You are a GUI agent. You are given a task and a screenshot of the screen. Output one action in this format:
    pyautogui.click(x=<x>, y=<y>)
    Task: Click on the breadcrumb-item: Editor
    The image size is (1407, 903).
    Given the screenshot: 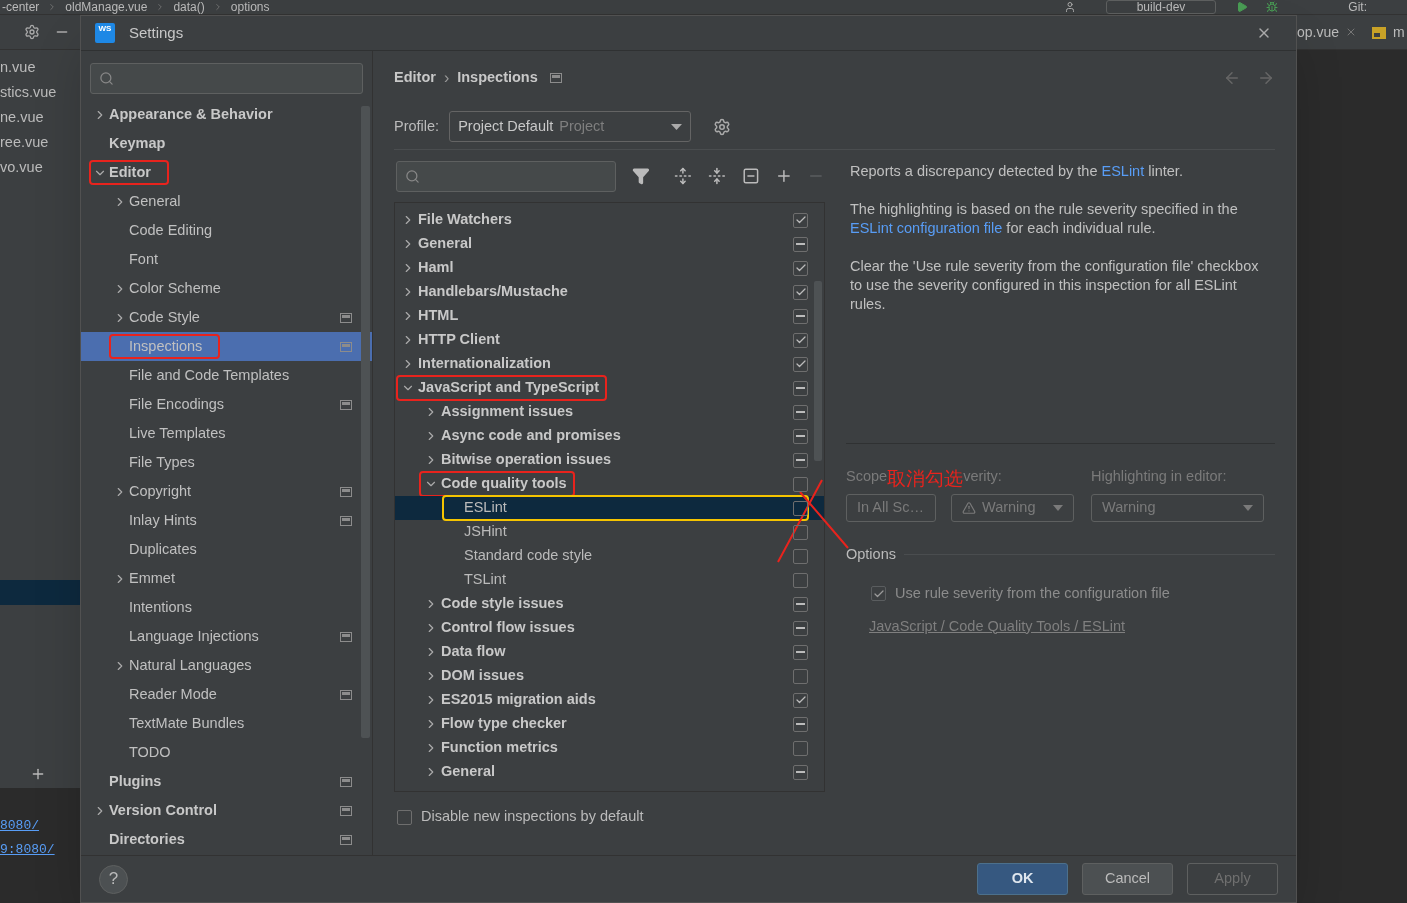 What is the action you would take?
    pyautogui.click(x=415, y=77)
    